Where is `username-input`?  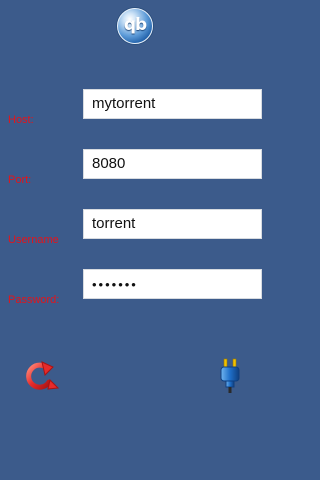
username-input is located at coordinates (172, 224).